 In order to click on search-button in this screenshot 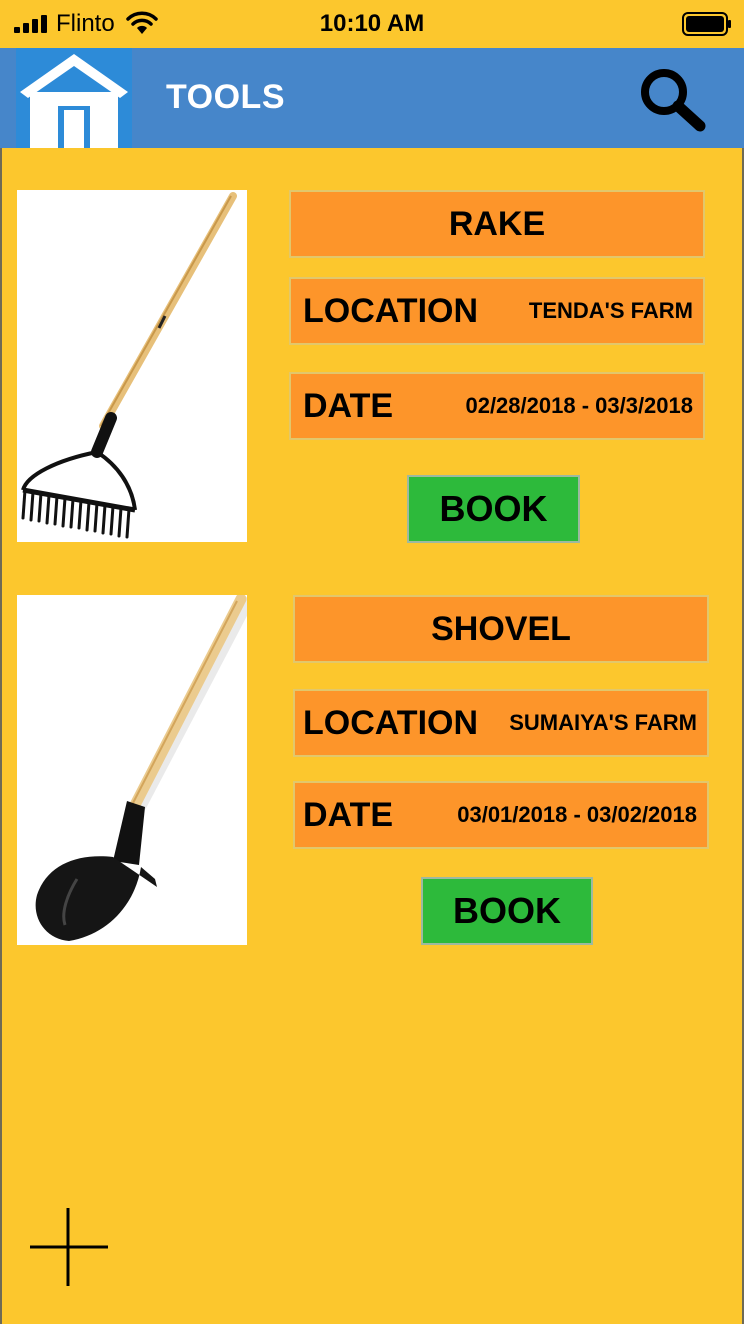, I will do `click(672, 99)`.